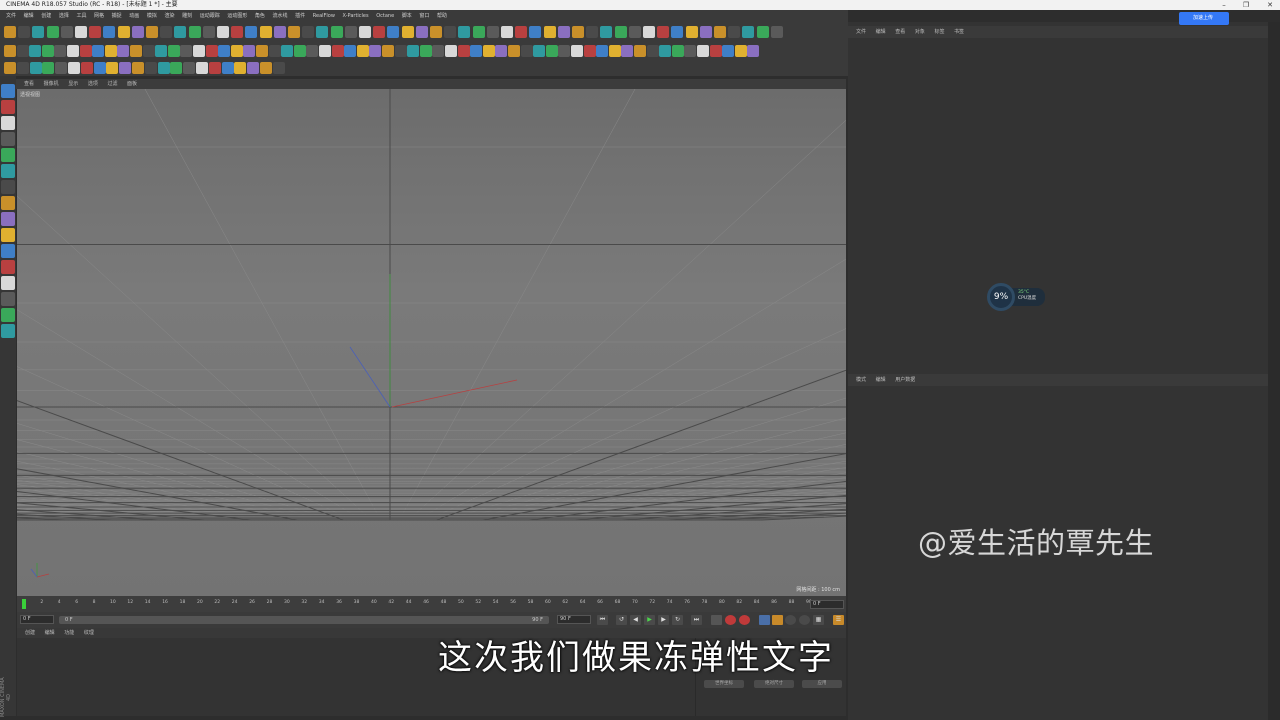 The width and height of the screenshot is (1280, 720). Describe the element at coordinates (959, 32) in the screenshot. I see `object-menu-bookmarks: 书签` at that location.